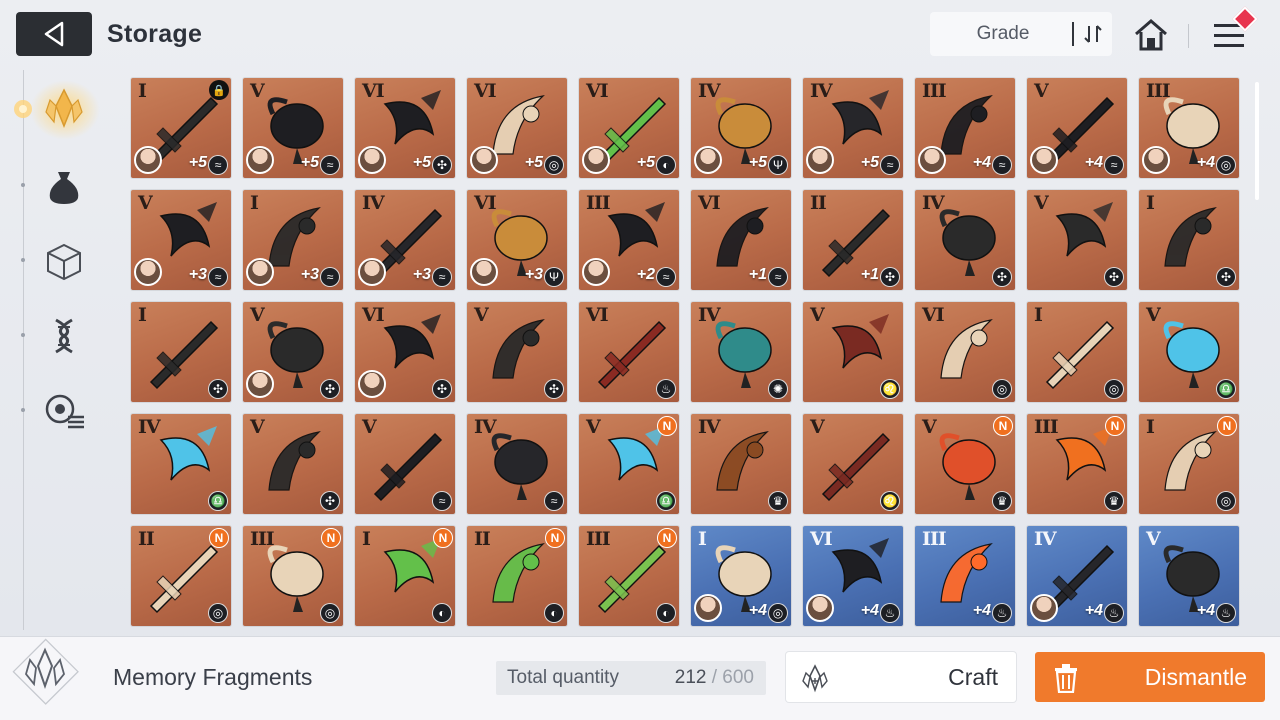  I want to click on dismantle-button: Dismantle, so click(1150, 677).